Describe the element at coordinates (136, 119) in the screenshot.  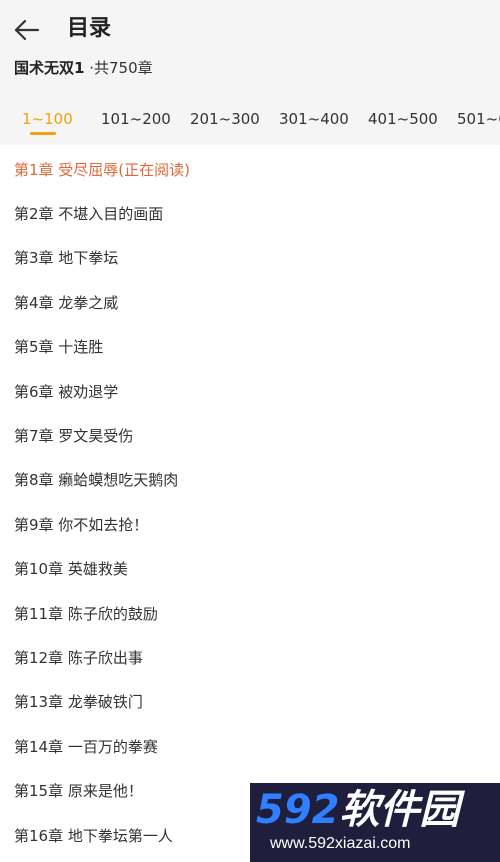
I see `tab-range-2: 101~200` at that location.